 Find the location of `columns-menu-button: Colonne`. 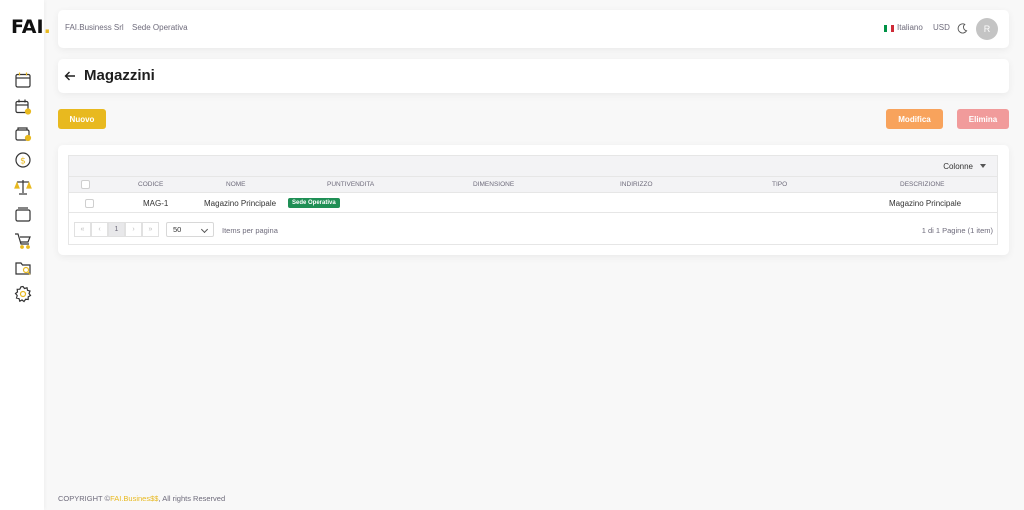

columns-menu-button: Colonne is located at coordinates (958, 166).